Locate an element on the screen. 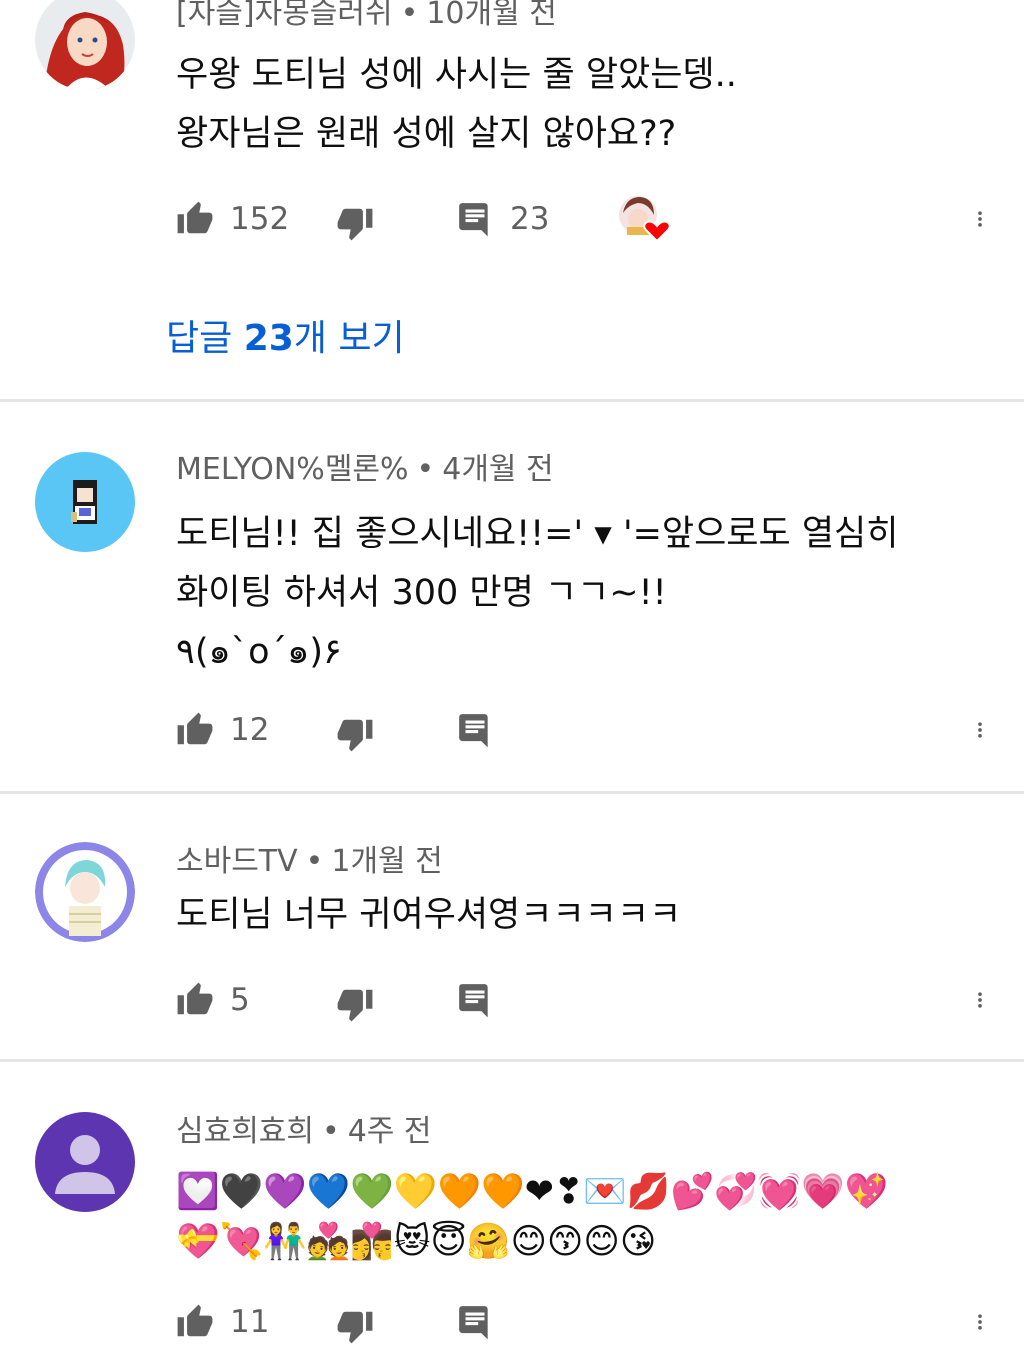 This screenshot has height=1361, width=1024. comment-meta: [자슬]자몽슬러쉬 • 10개월 전 is located at coordinates (366, 17).